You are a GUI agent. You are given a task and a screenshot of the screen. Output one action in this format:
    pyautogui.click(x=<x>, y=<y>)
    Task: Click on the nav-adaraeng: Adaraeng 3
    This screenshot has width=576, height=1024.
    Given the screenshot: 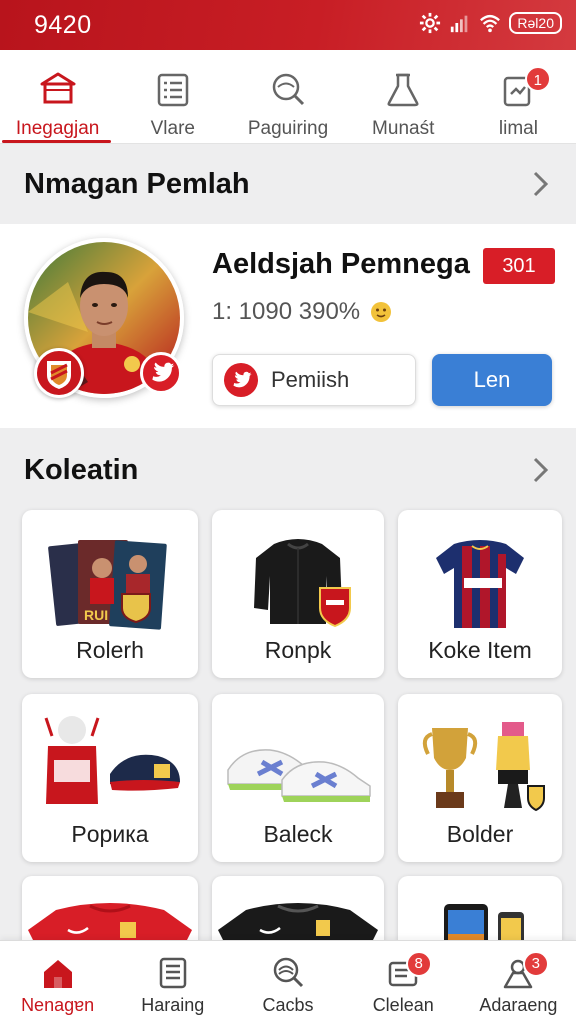 What is the action you would take?
    pyautogui.click(x=518, y=982)
    